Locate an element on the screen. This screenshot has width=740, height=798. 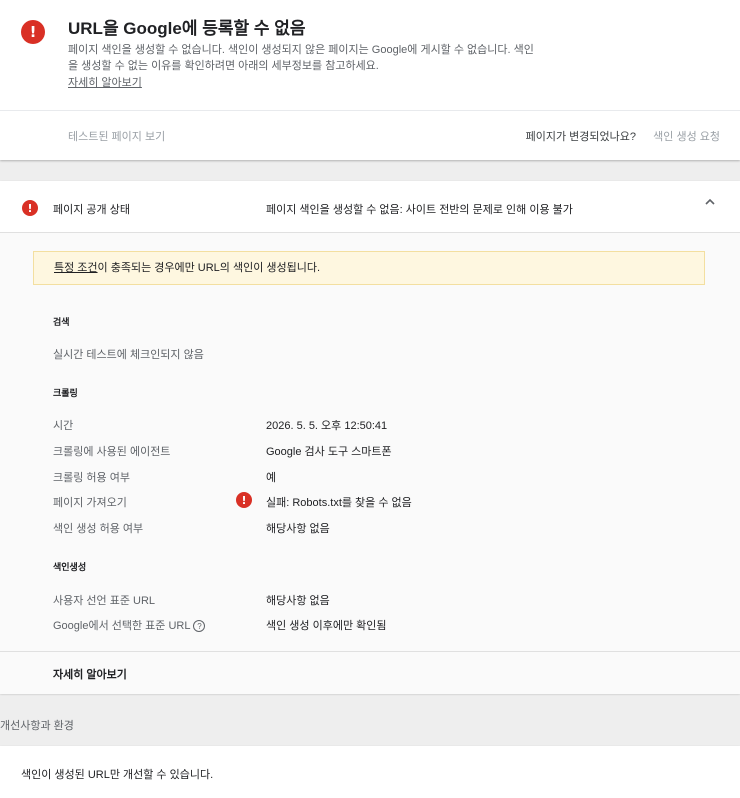
chevron-up-icon is located at coordinates (710, 203).